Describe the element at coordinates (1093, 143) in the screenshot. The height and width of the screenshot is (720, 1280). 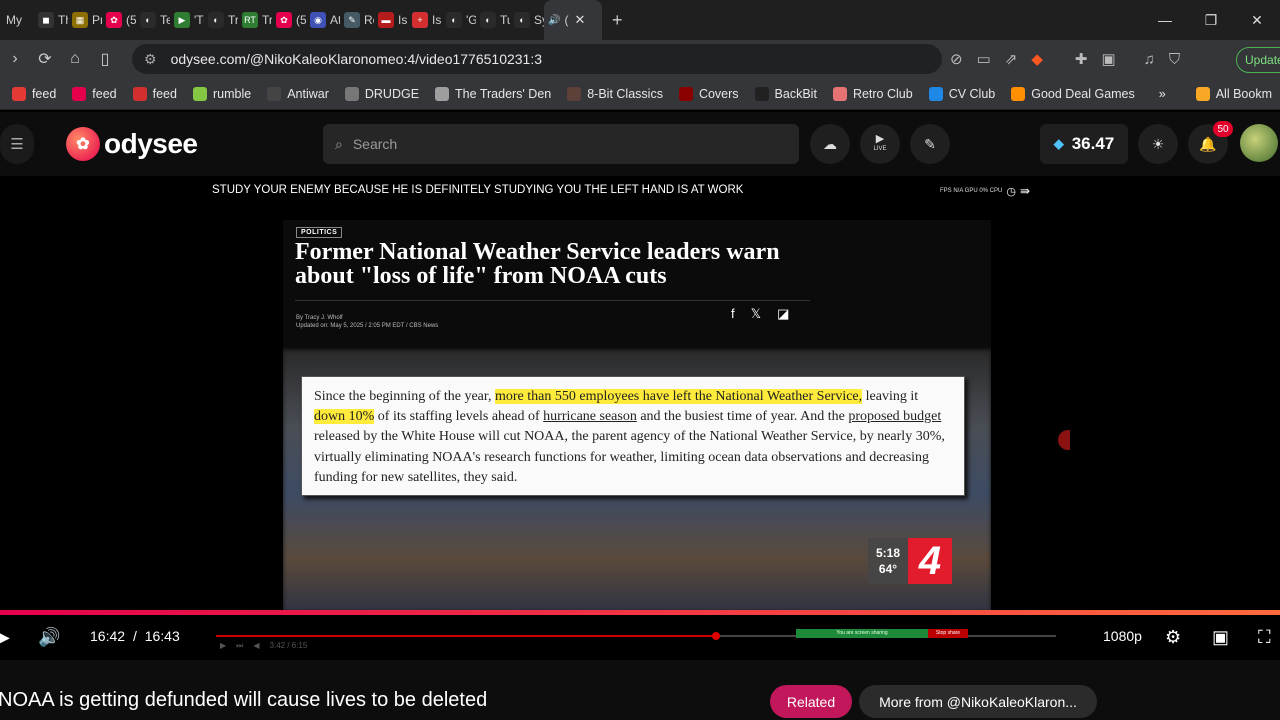
I see `balance-value: 36.47` at that location.